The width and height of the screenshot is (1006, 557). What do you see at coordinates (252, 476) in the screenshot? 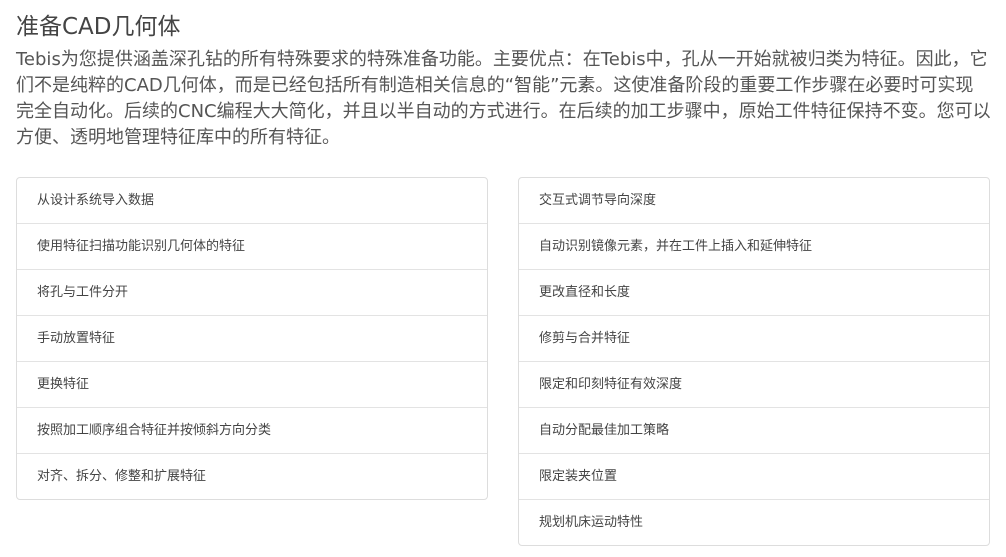
I see `list-item: 对齐、拆分、修整和扩展特征` at bounding box center [252, 476].